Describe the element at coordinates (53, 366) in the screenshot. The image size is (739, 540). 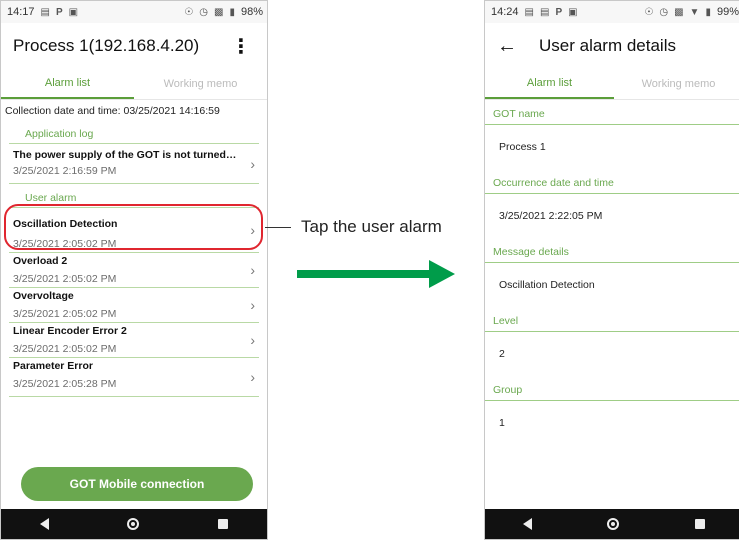
I see `alarm-message: Parameter Error` at that location.